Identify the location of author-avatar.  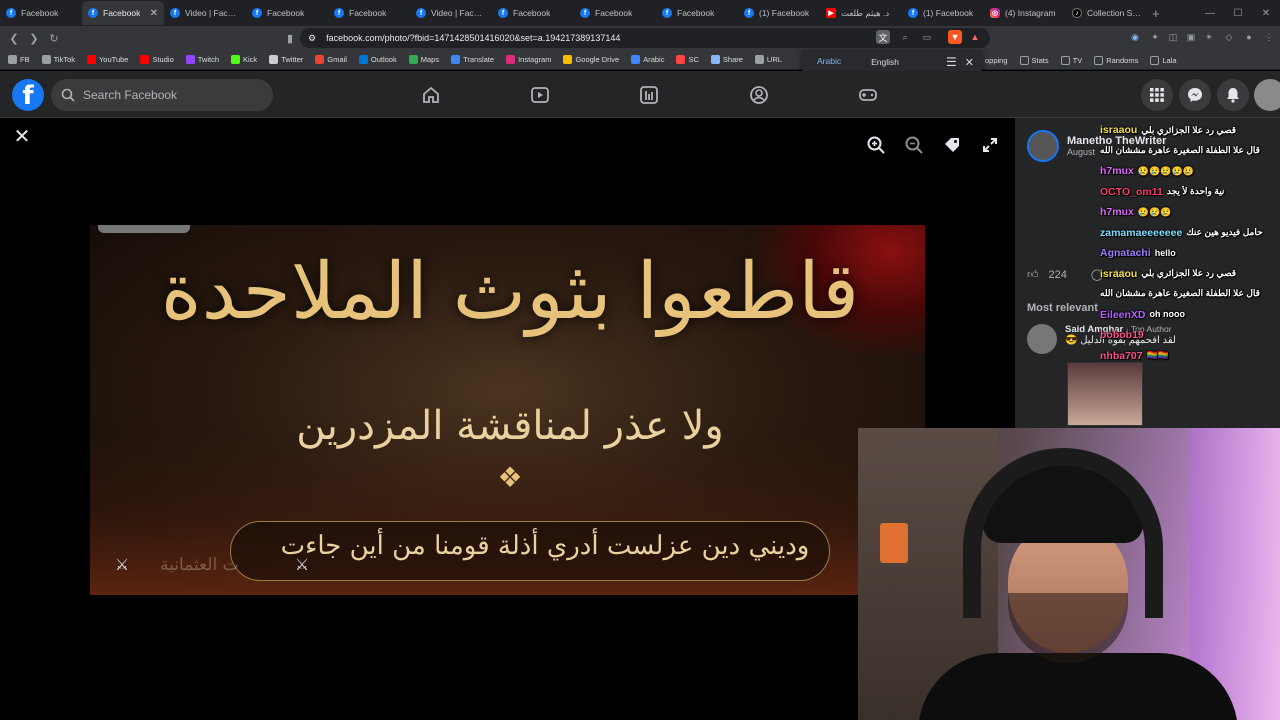
(1043, 146).